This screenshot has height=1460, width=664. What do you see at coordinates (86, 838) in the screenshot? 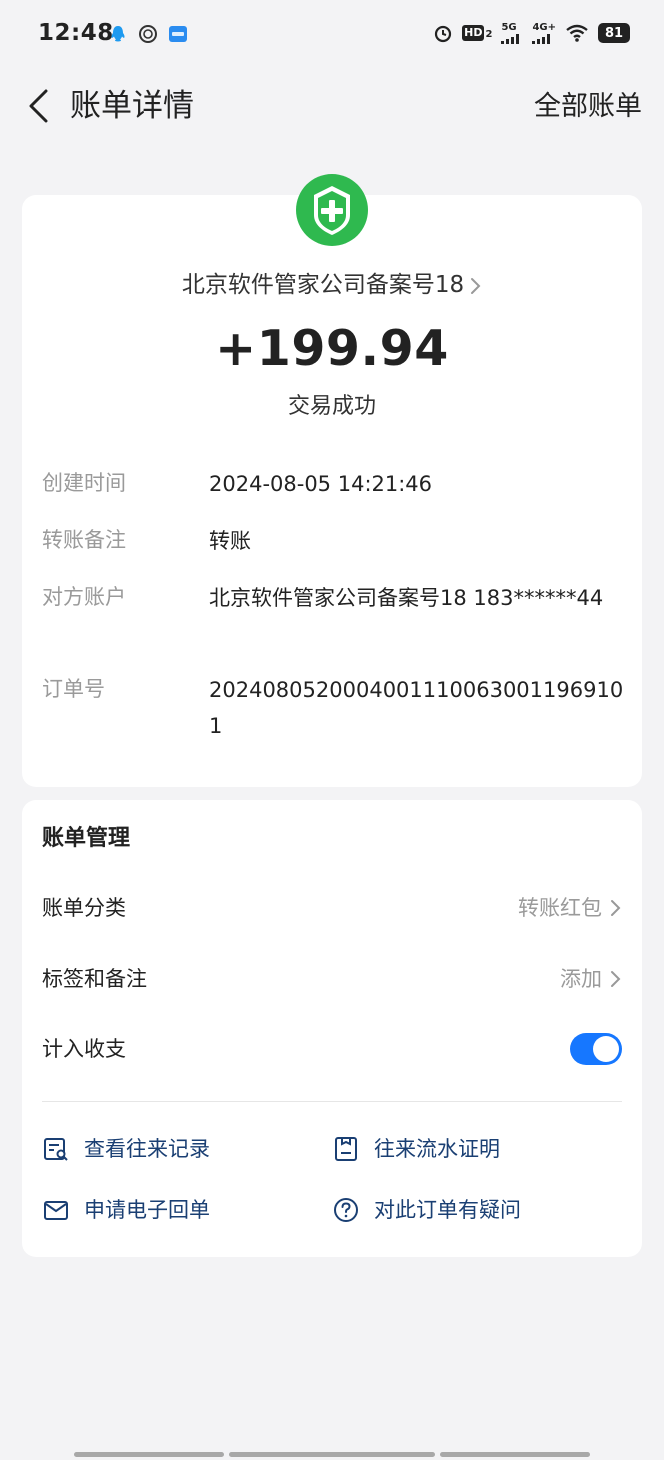
I see `section-title: 账单管理` at bounding box center [86, 838].